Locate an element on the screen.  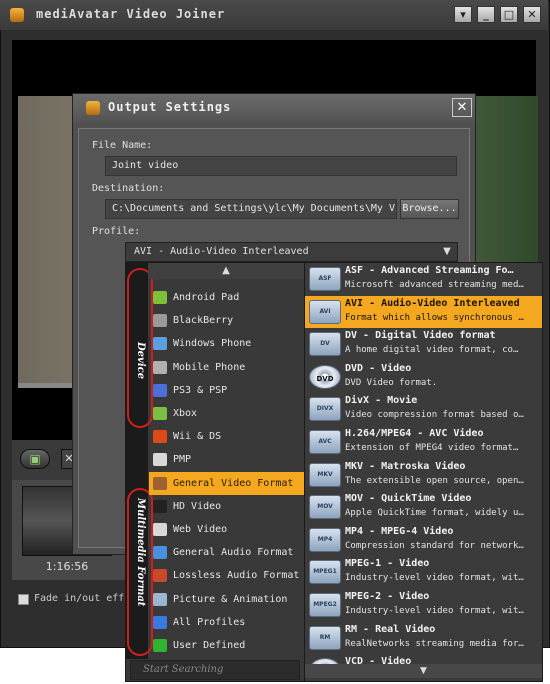
category-item: HD Video is located at coordinates (226, 506).